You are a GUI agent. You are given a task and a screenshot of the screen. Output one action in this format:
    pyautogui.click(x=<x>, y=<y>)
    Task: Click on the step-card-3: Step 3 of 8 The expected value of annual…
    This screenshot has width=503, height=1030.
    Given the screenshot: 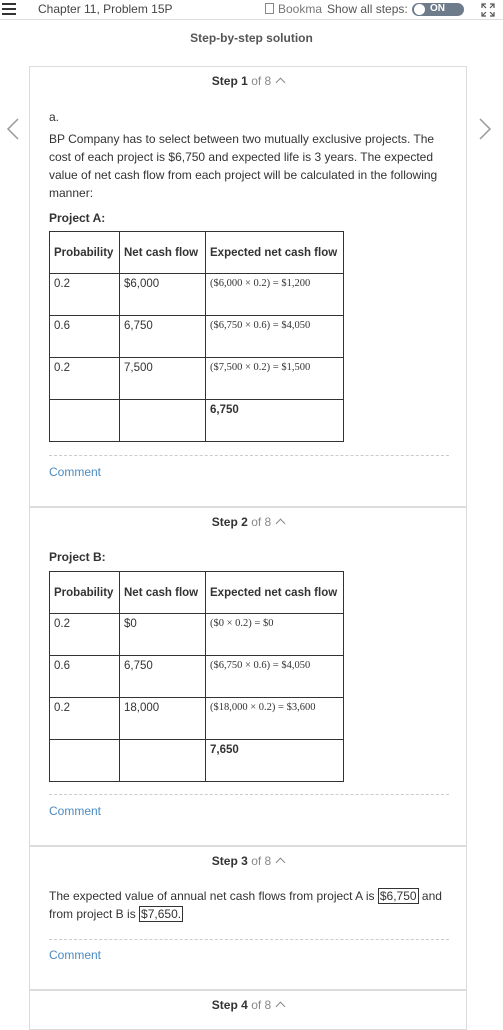 What is the action you would take?
    pyautogui.click(x=248, y=918)
    